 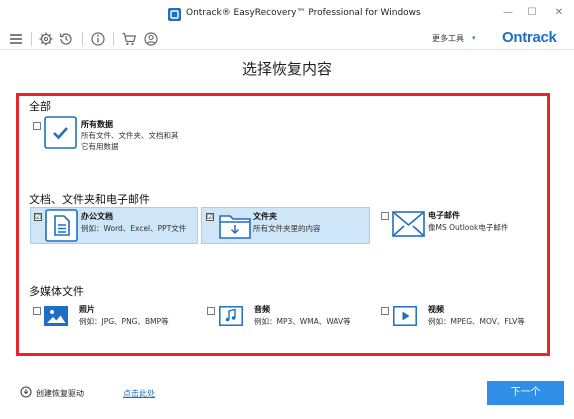 What do you see at coordinates (97, 124) in the screenshot?
I see `option-title: 所有数据` at bounding box center [97, 124].